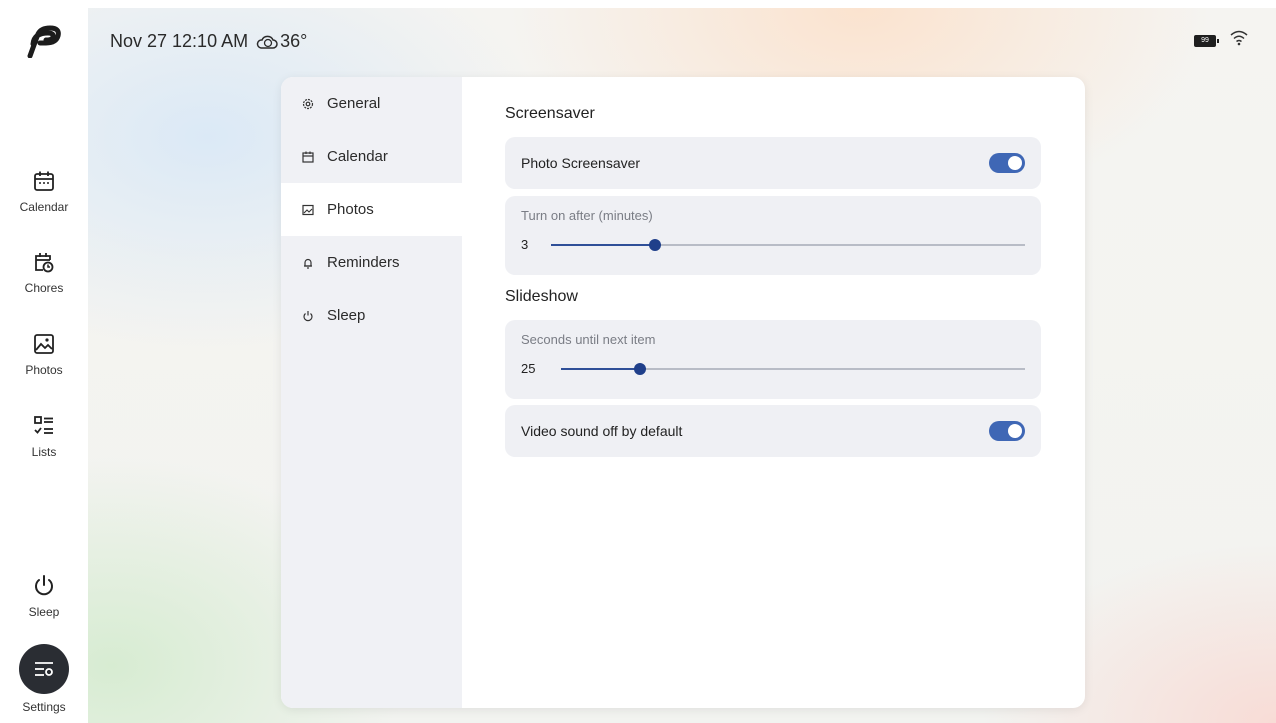  I want to click on seconds-until-next-slider, so click(793, 368).